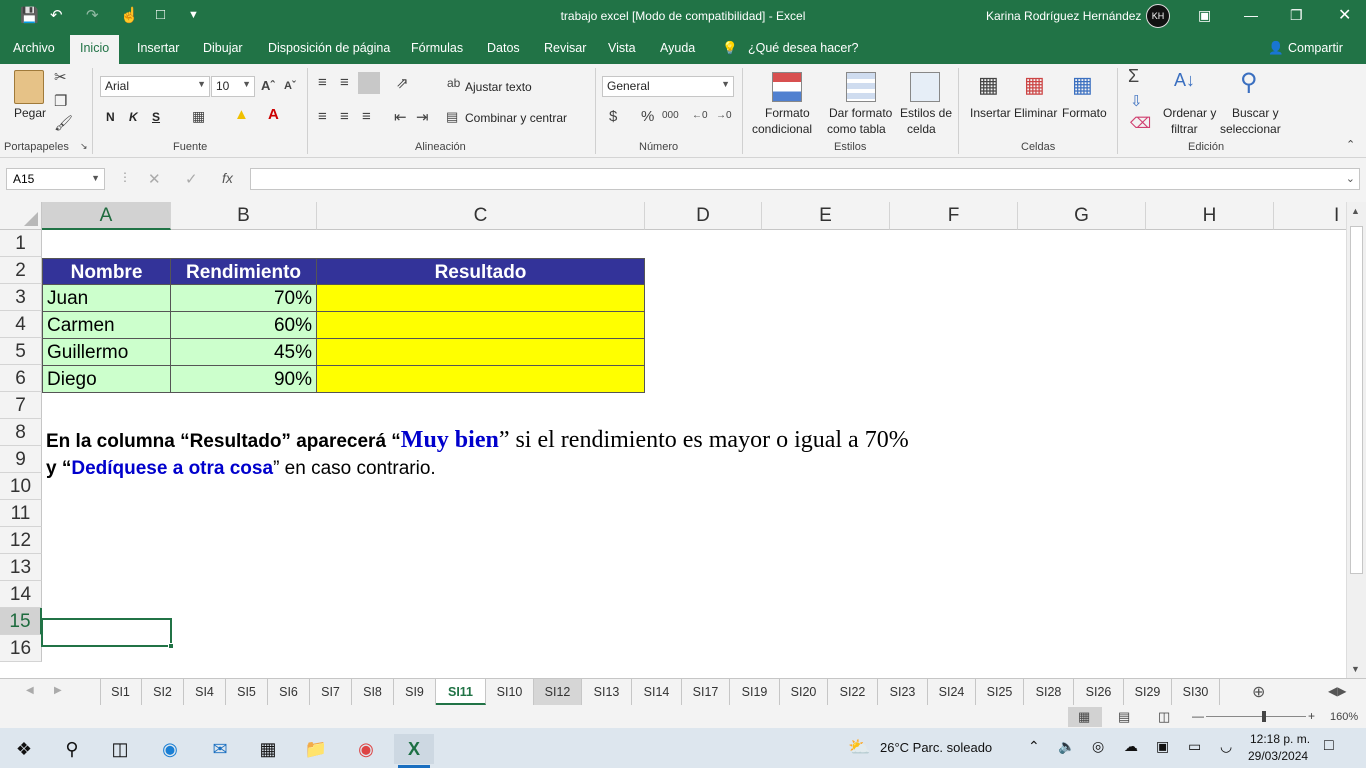 The width and height of the screenshot is (1366, 768). What do you see at coordinates (24, 749) in the screenshot?
I see `windows-start-icon: ❖` at bounding box center [24, 749].